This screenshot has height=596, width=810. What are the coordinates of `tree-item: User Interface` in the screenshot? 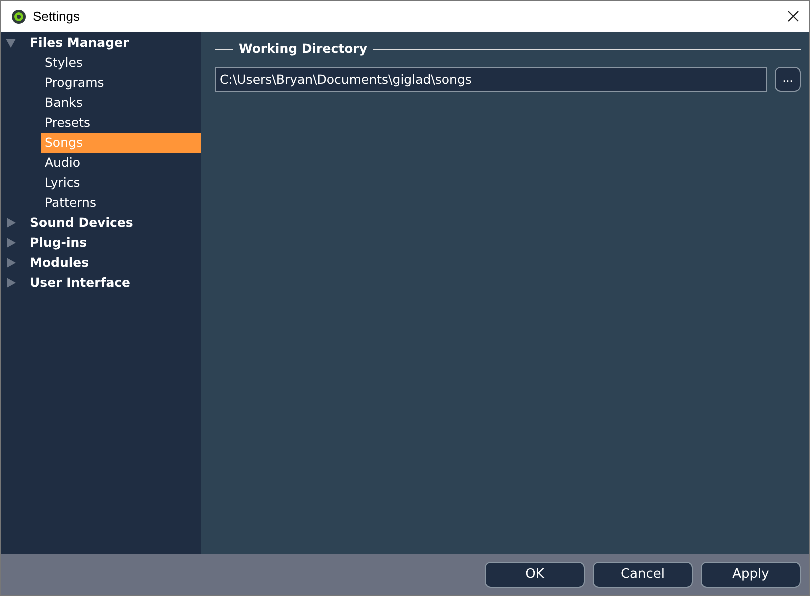 It's located at (80, 283).